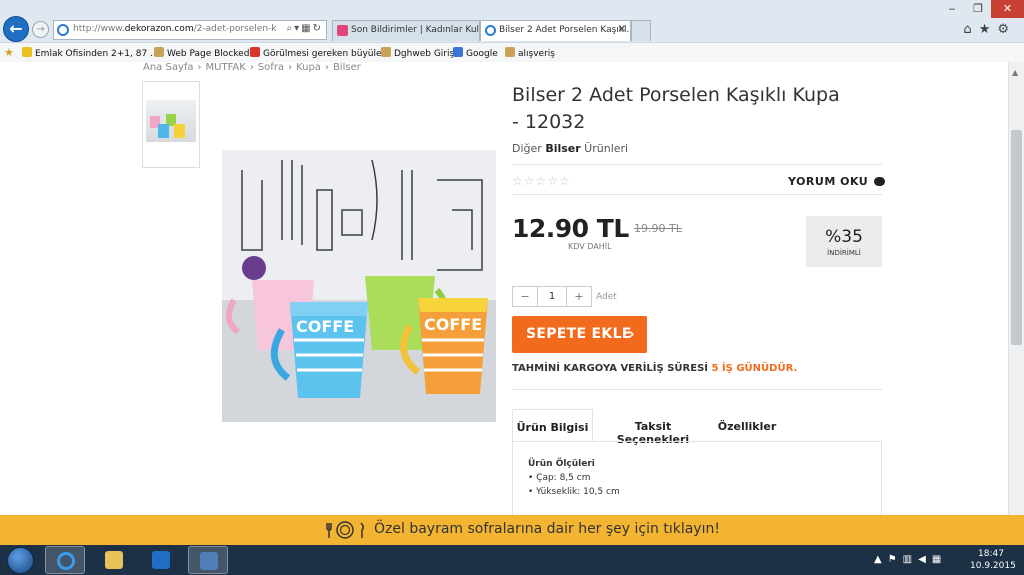 The width and height of the screenshot is (1024, 575). Describe the element at coordinates (9, 52) in the screenshot. I see `add-favorite-star-icon: ★` at that location.